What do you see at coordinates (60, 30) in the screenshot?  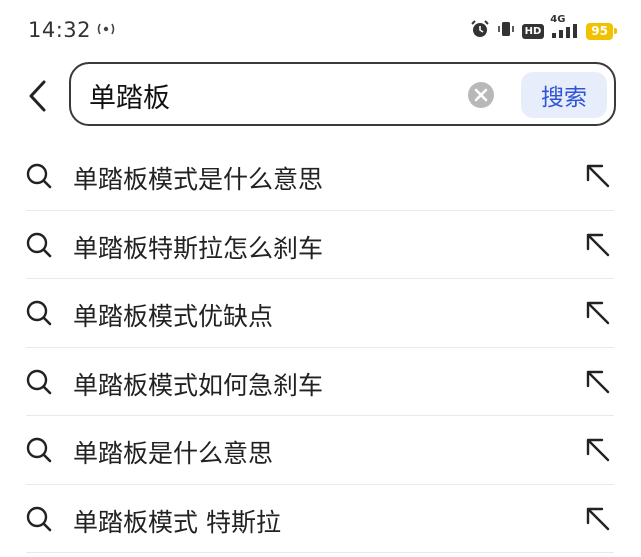 I see `status-time: 14:32` at bounding box center [60, 30].